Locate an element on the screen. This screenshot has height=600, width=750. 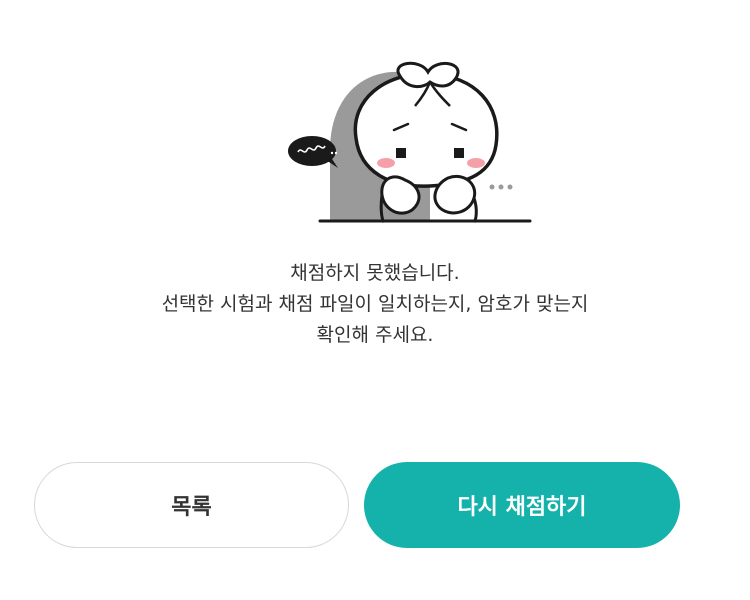
action-buttons: 목록 다시 채점하기 is located at coordinates (357, 506).